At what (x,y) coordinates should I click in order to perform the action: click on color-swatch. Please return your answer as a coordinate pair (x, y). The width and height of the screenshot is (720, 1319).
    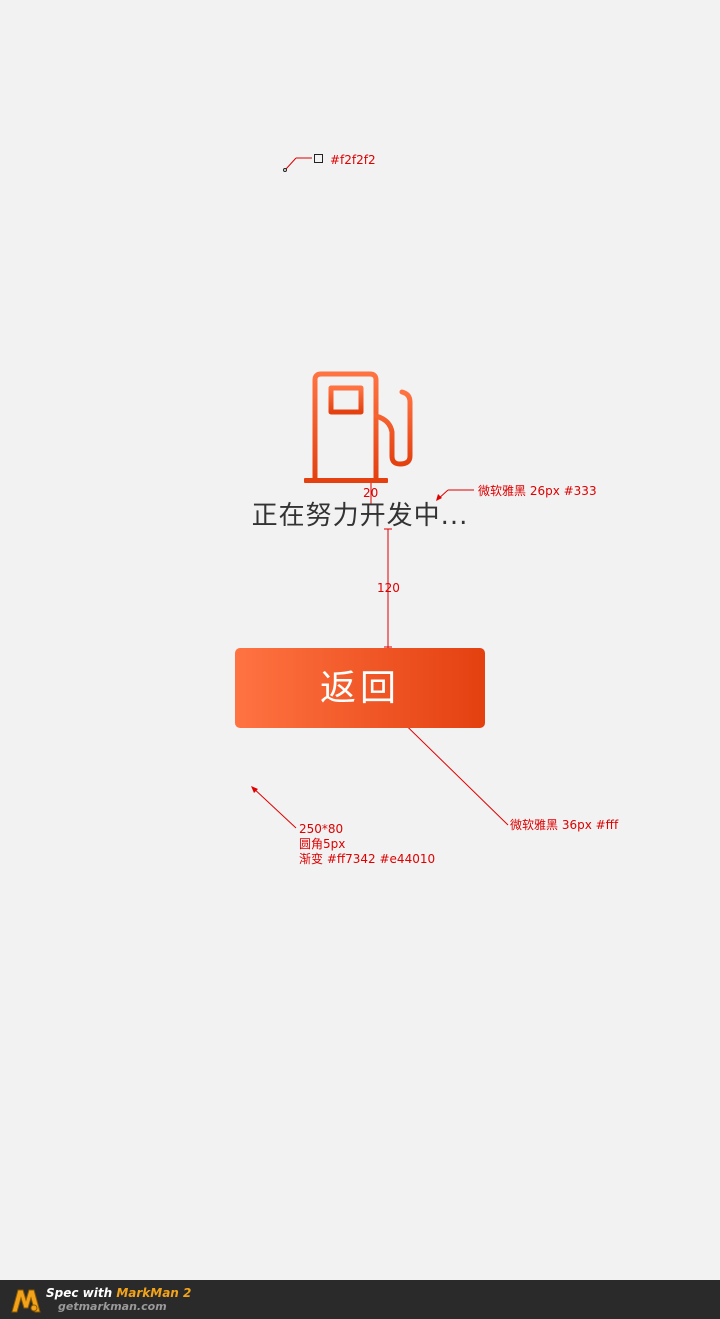
    Looking at the image, I should click on (318, 158).